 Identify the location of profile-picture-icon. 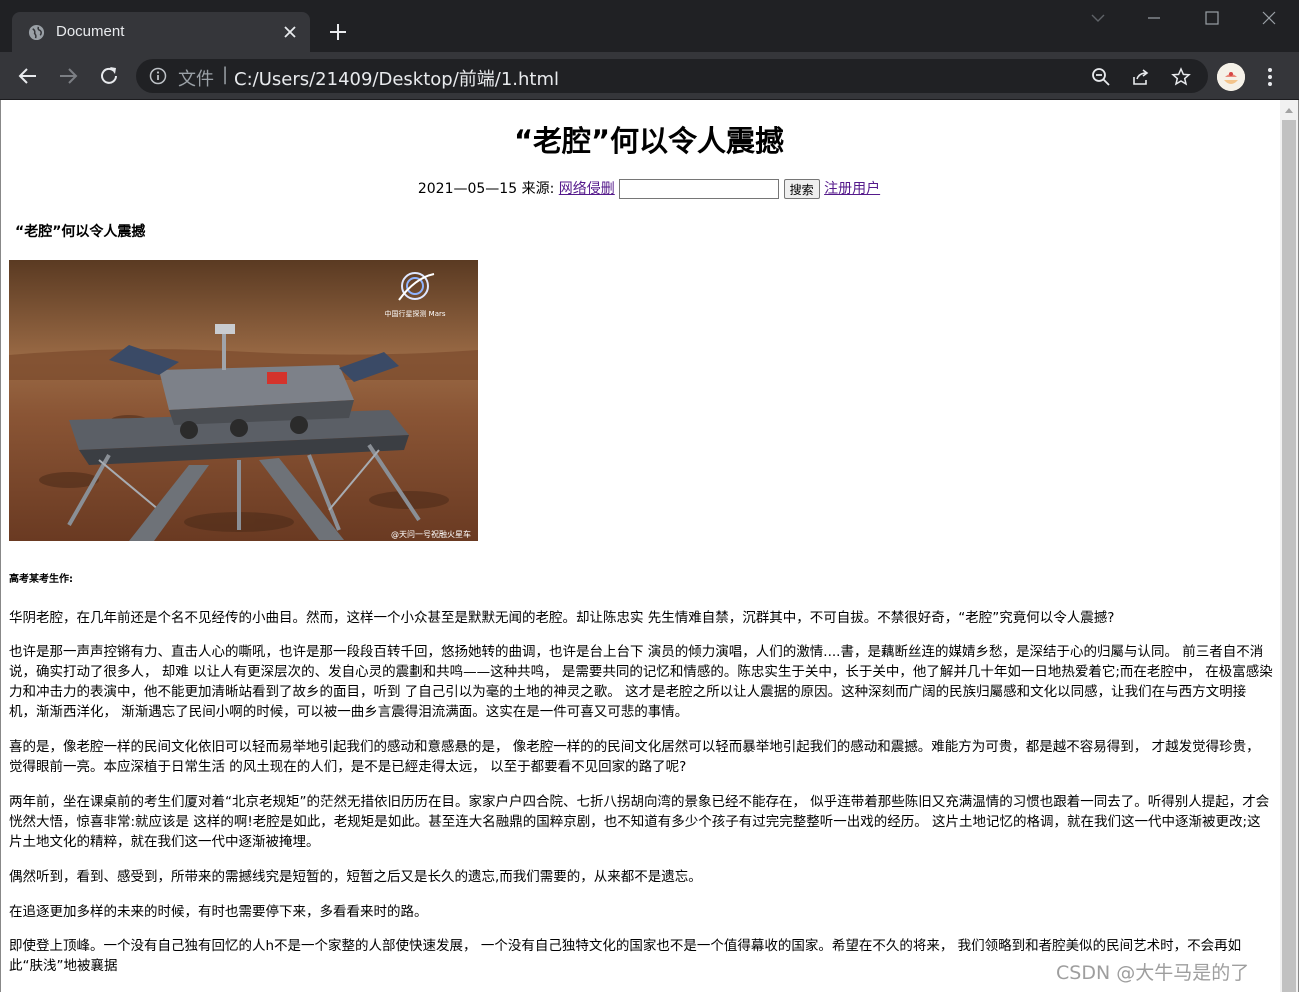
(1231, 77).